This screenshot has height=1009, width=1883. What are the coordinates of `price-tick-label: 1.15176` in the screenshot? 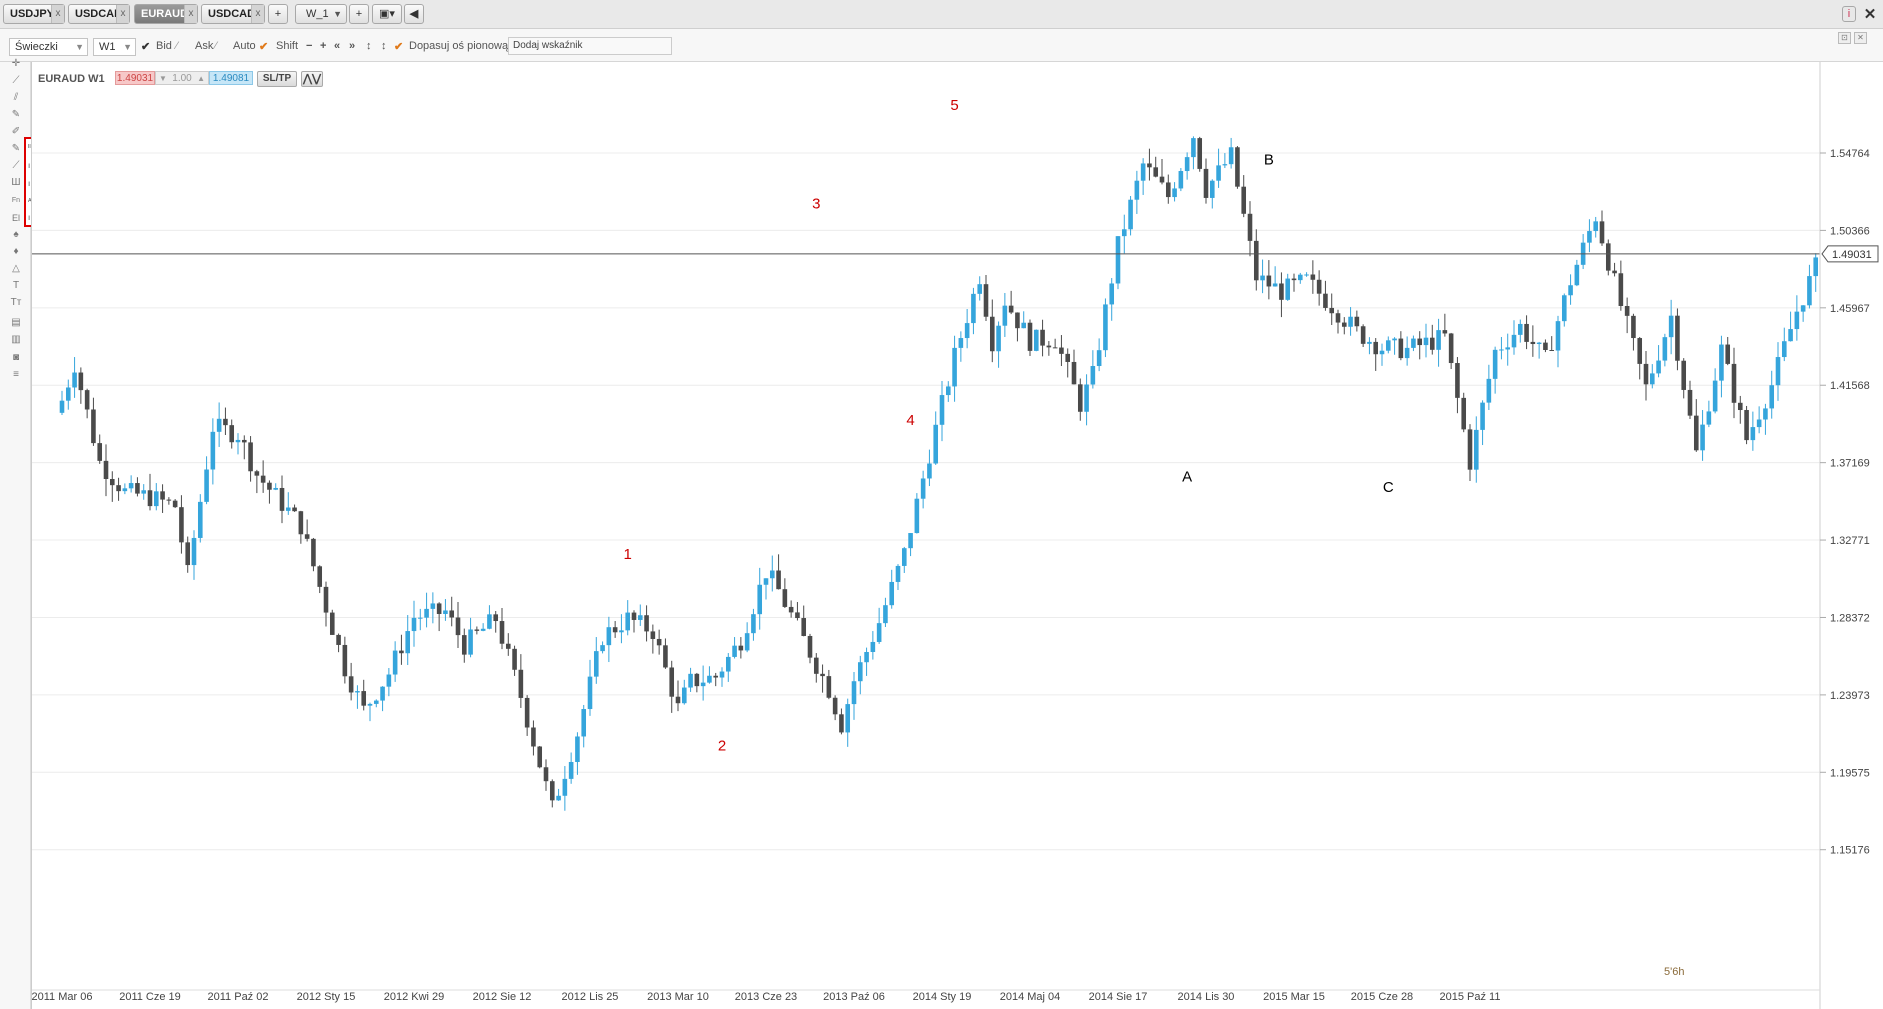 It's located at (1850, 851).